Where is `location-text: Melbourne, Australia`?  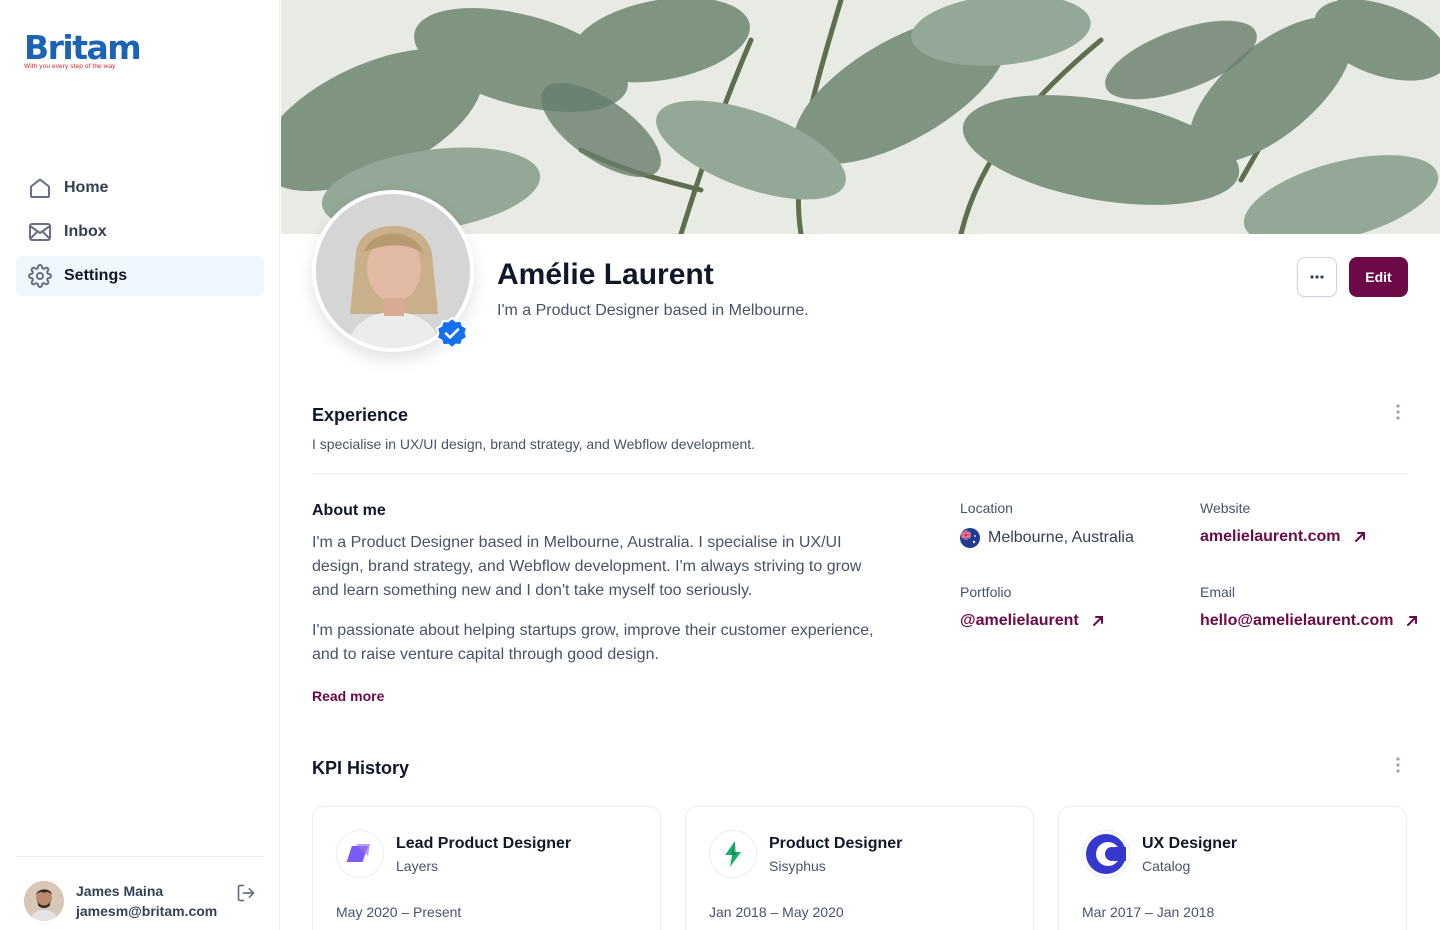
location-text: Melbourne, Australia is located at coordinates (1061, 537).